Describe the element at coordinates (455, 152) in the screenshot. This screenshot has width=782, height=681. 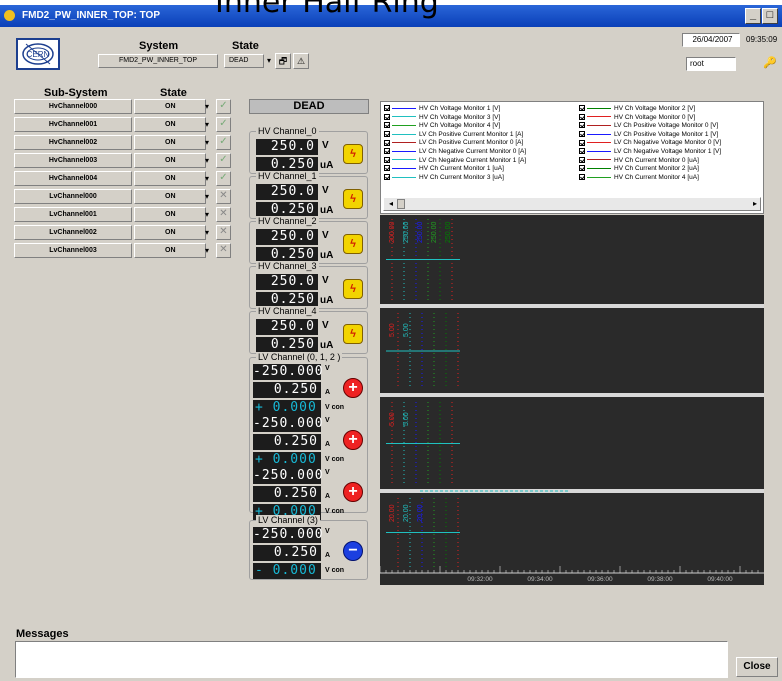
I see `legend-item: LV Ch Negative Current Monitor 0 [A]` at that location.